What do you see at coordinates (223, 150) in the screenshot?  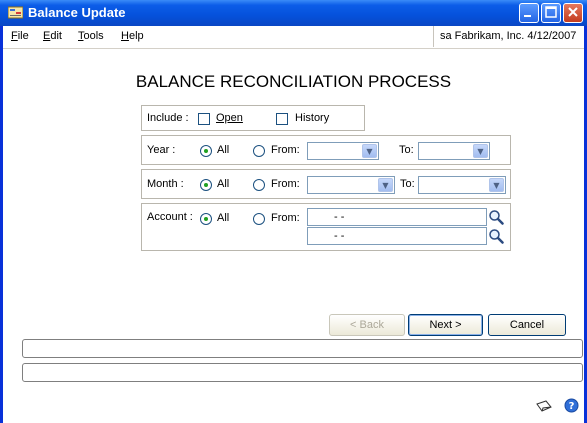 I see `year-all-label: All` at bounding box center [223, 150].